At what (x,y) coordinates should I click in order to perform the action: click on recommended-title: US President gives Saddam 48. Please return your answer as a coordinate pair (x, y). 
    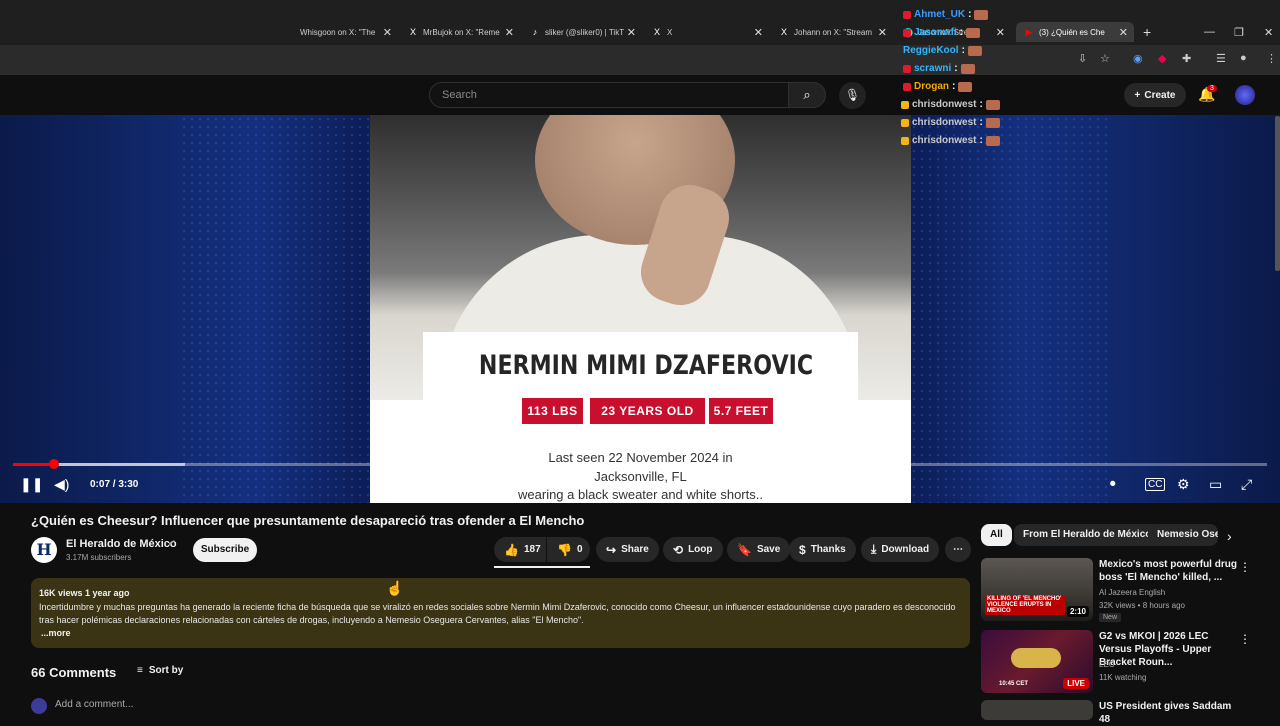
    Looking at the image, I should click on (1169, 713).